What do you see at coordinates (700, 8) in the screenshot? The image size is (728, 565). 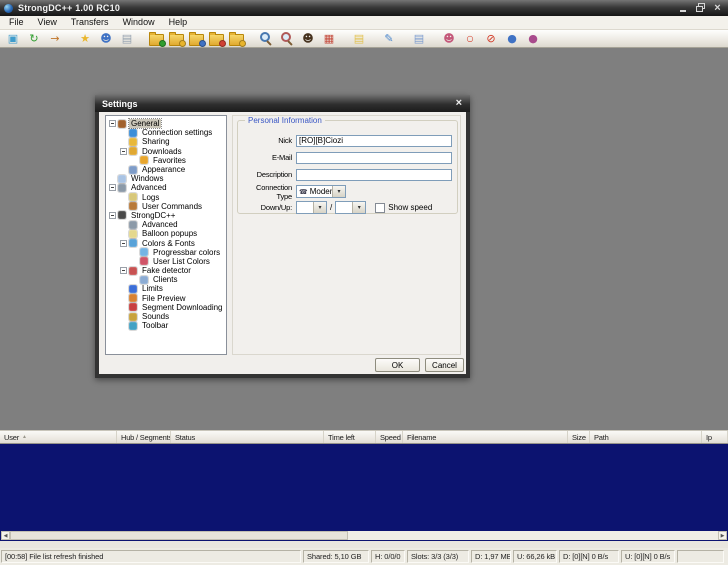 I see `restore-icon` at bounding box center [700, 8].